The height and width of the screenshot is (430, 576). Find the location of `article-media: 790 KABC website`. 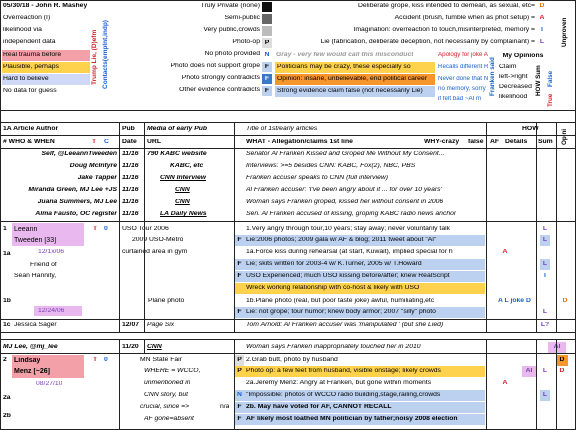

article-media: 790 KABC website is located at coordinates (177, 154).